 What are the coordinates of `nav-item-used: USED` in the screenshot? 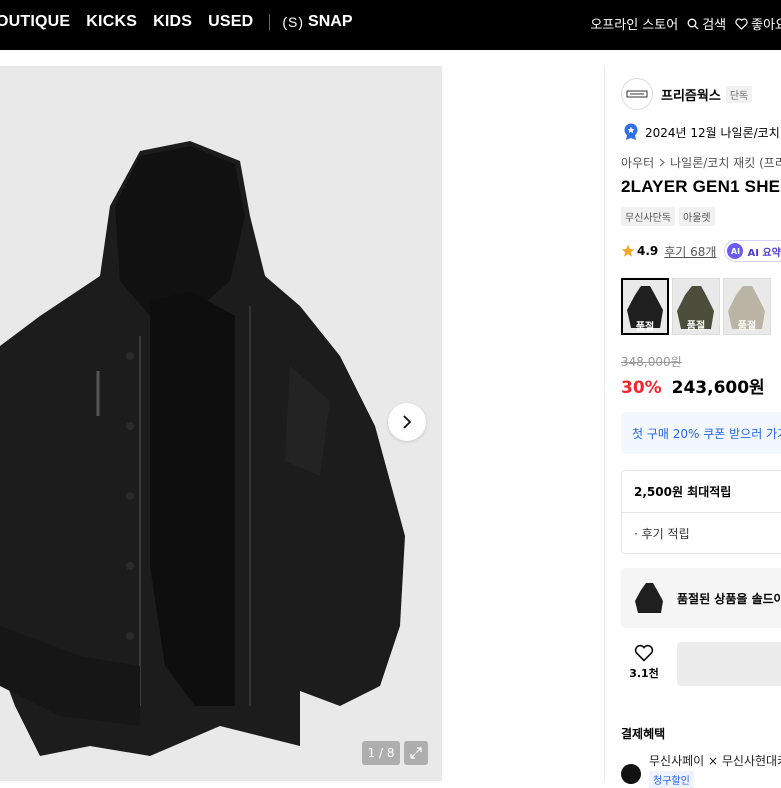 It's located at (230, 22).